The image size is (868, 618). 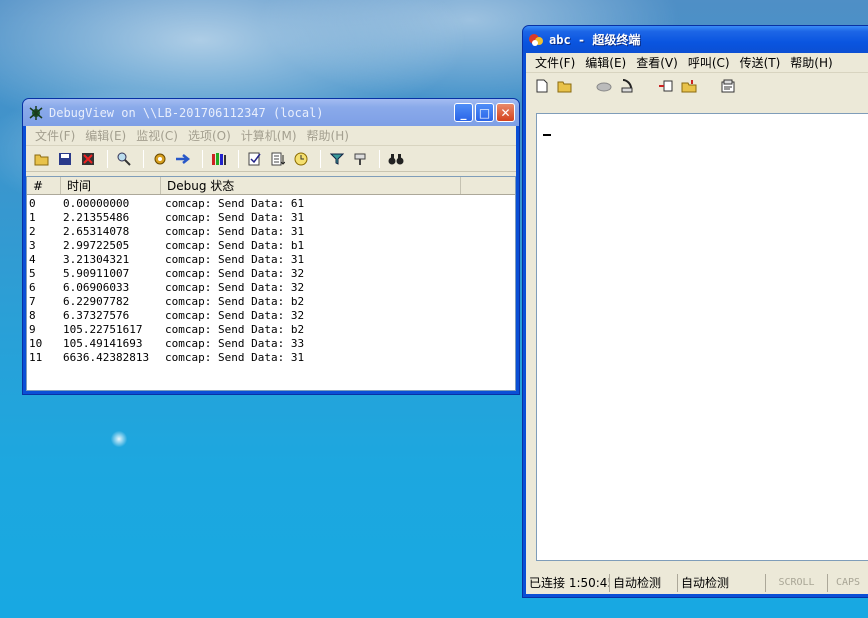 I want to click on close-button: ✕, so click(x=505, y=112).